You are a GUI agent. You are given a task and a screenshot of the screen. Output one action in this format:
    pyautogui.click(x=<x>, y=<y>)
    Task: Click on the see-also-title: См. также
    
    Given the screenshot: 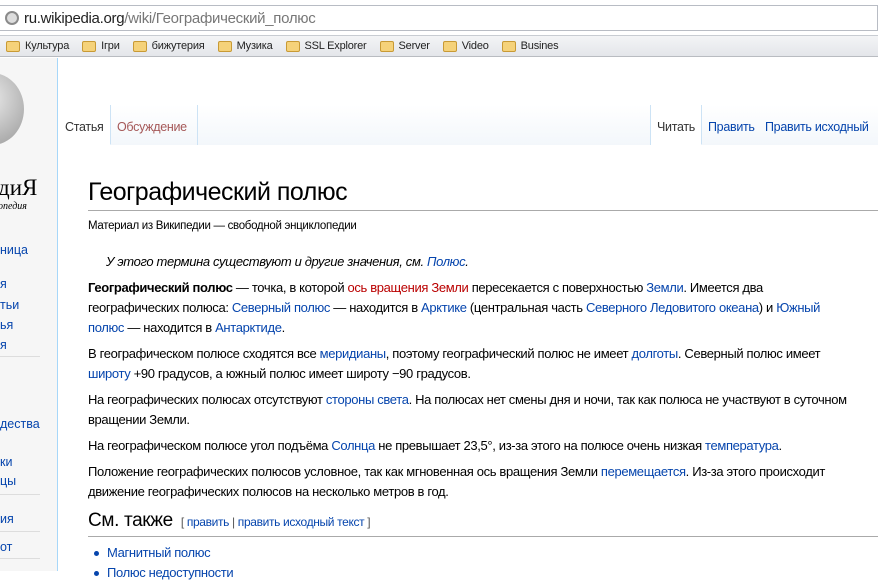 What is the action you would take?
    pyautogui.click(x=130, y=520)
    